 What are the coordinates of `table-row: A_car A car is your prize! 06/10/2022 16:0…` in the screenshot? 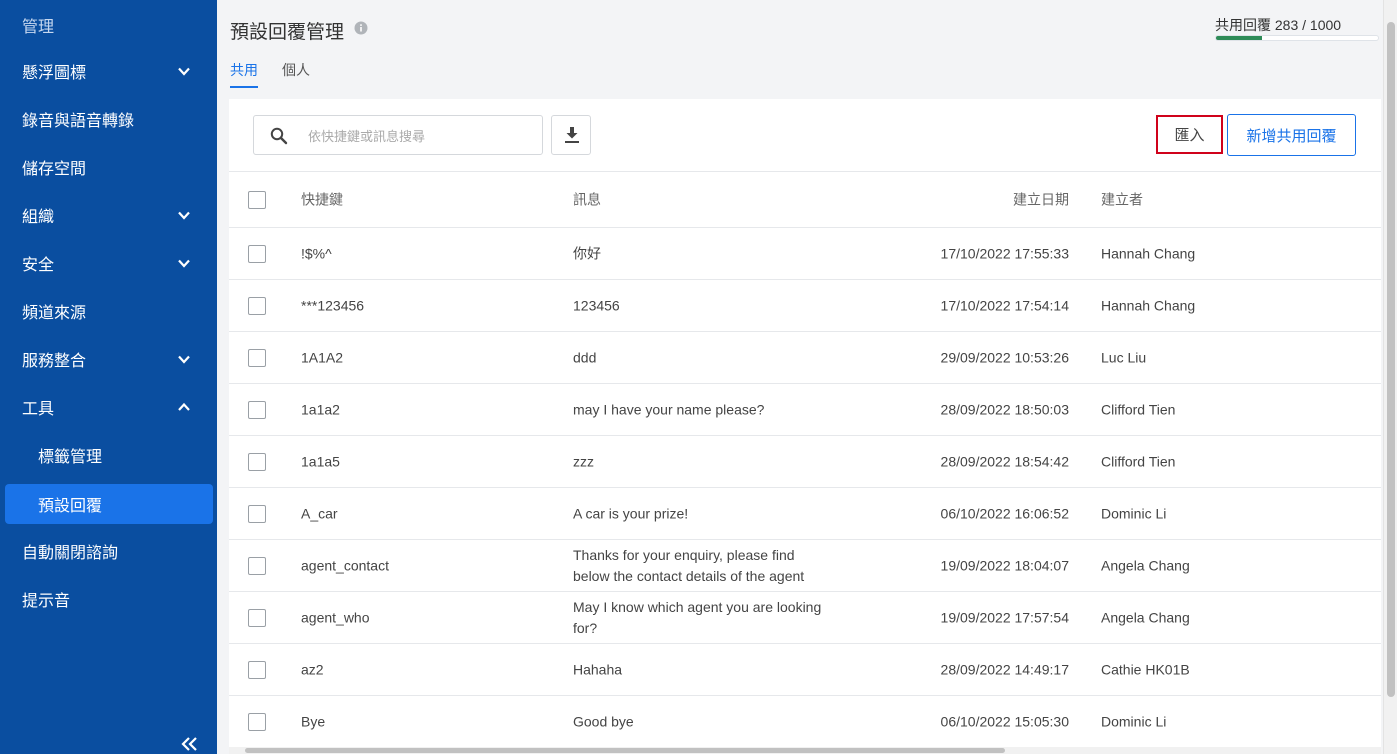 It's located at (805, 513).